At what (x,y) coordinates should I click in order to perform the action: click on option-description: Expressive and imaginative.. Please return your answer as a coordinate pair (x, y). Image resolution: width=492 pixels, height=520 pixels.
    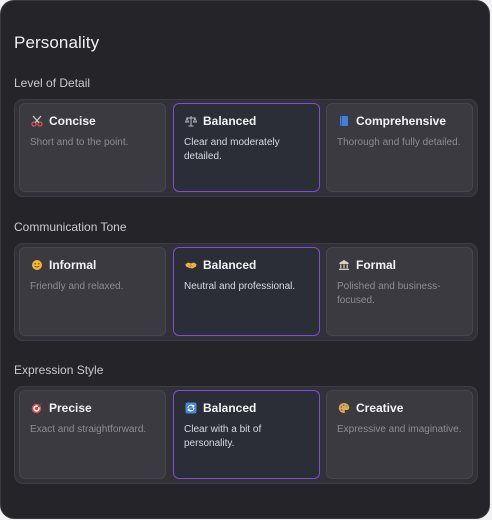
    Looking at the image, I should click on (399, 429).